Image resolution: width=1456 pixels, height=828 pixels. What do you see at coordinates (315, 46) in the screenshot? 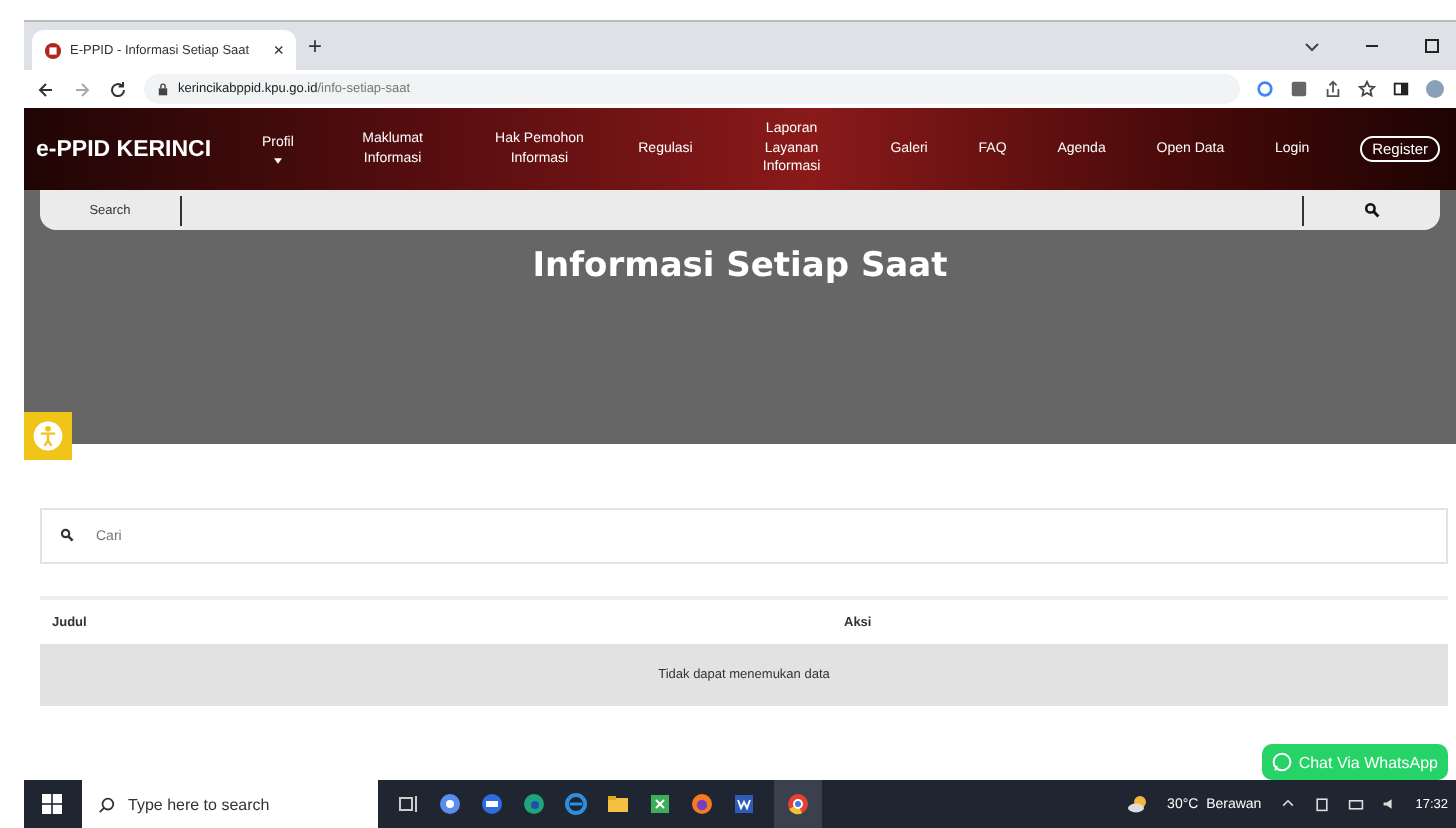
I see `new-tab-button: +` at bounding box center [315, 46].